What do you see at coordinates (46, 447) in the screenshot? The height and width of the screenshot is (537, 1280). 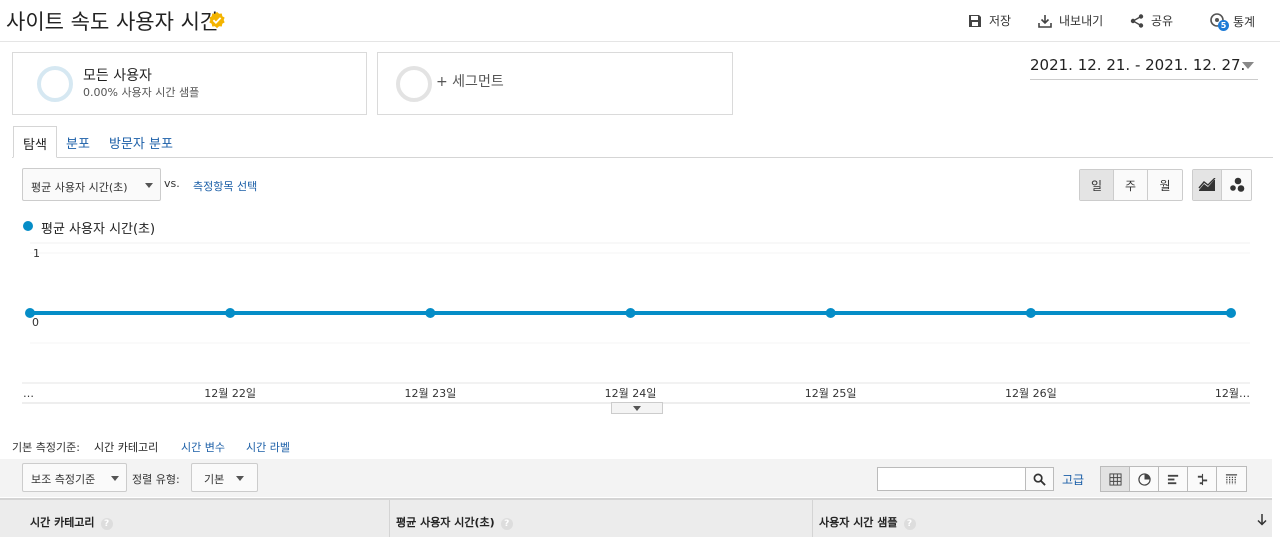 I see `primary-dimension-label: 기본 측정기준:` at bounding box center [46, 447].